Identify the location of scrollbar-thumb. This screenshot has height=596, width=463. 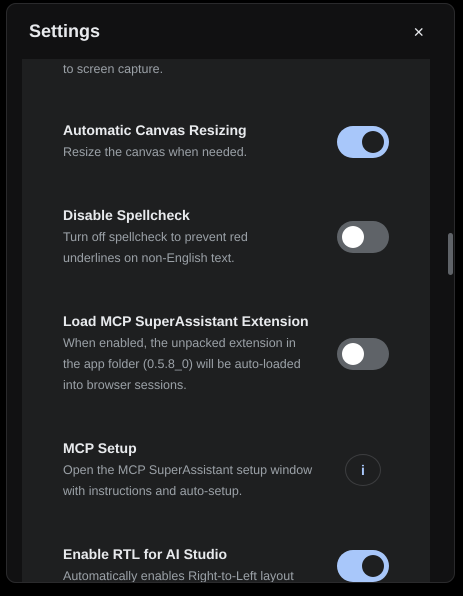
(450, 254).